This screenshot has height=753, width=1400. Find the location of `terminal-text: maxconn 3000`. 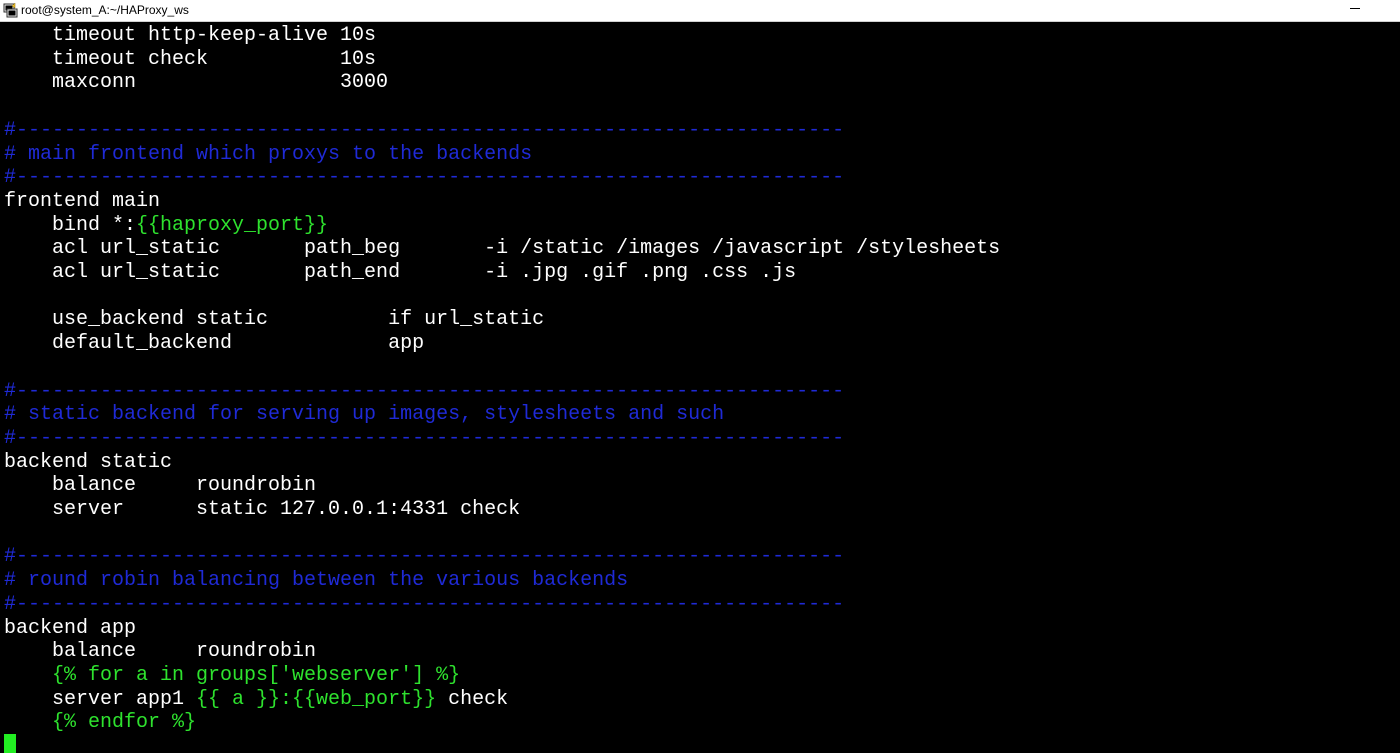

terminal-text: maxconn 3000 is located at coordinates (196, 83).